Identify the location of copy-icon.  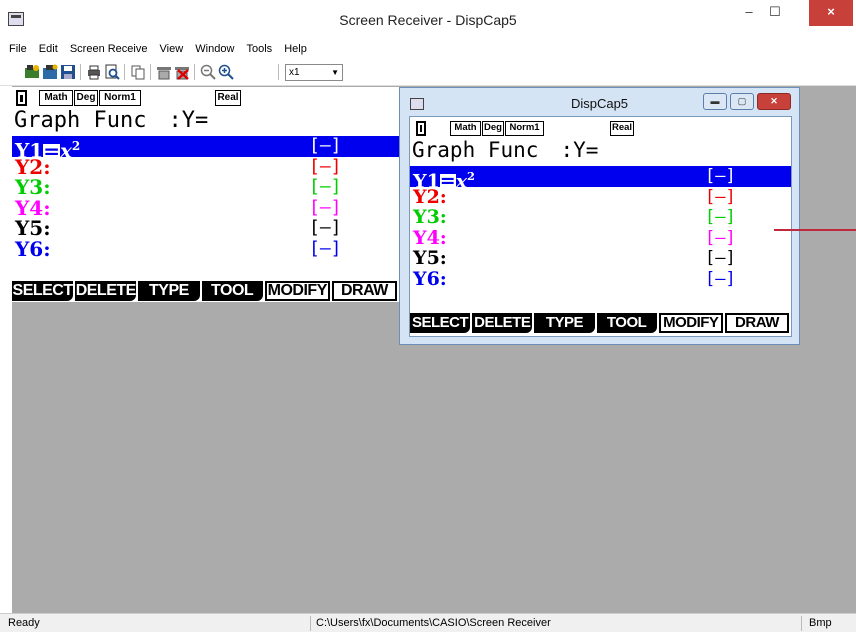
(138, 72).